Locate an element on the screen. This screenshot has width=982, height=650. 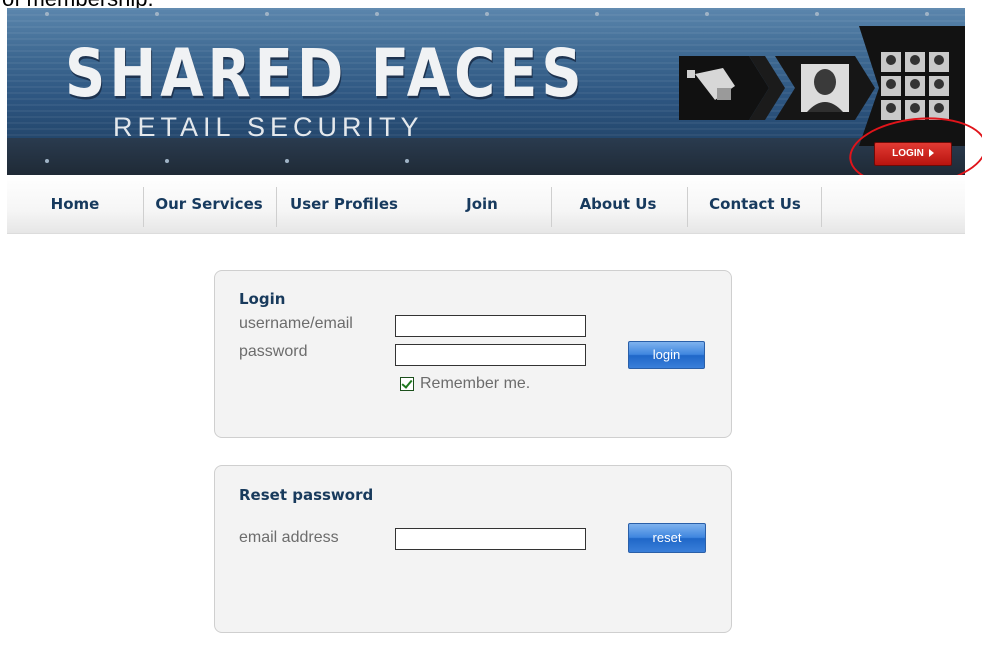
reset-password-panel: Reset password email address reset is located at coordinates (473, 549).